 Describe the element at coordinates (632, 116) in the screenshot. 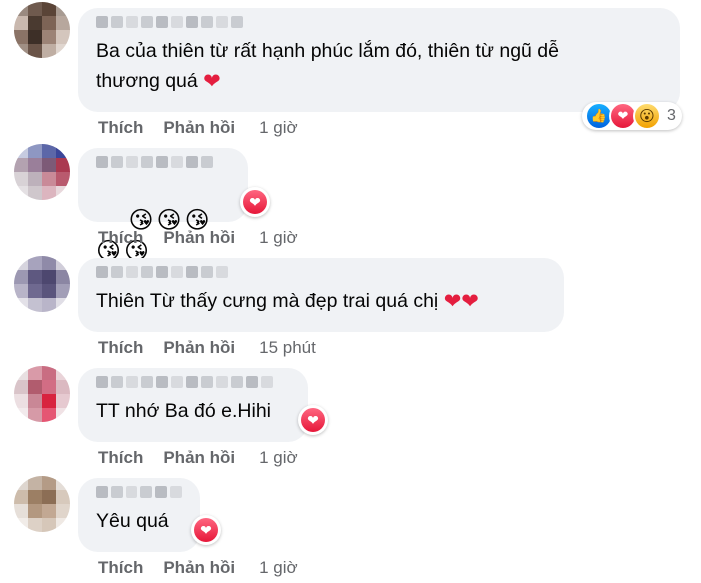

I see `reaction-summary: 👍 ❤ 😮 3` at that location.